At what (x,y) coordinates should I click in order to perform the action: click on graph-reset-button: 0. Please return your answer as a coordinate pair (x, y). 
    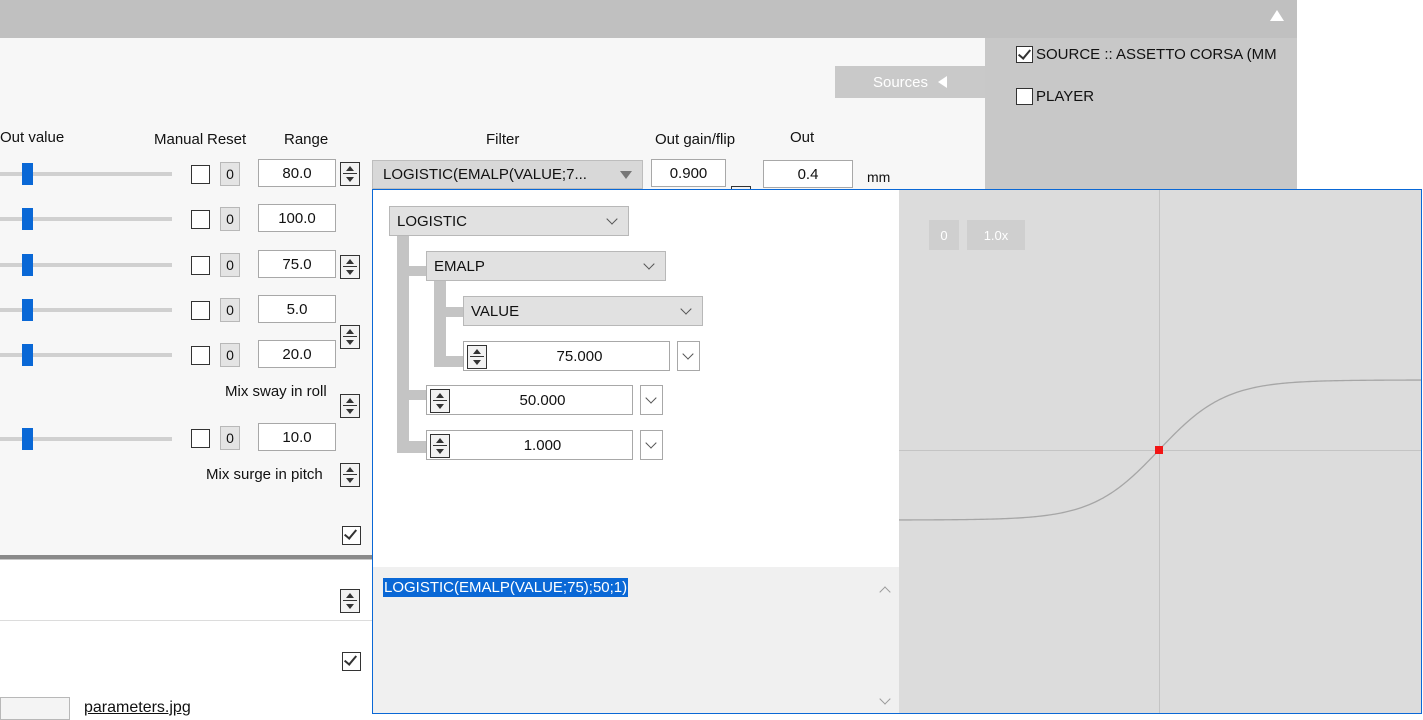
    Looking at the image, I should click on (944, 235).